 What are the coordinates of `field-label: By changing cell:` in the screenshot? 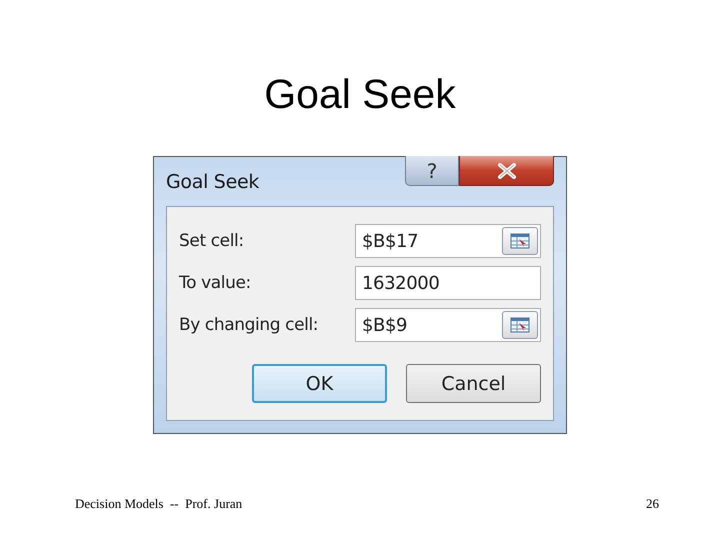 It's located at (248, 325).